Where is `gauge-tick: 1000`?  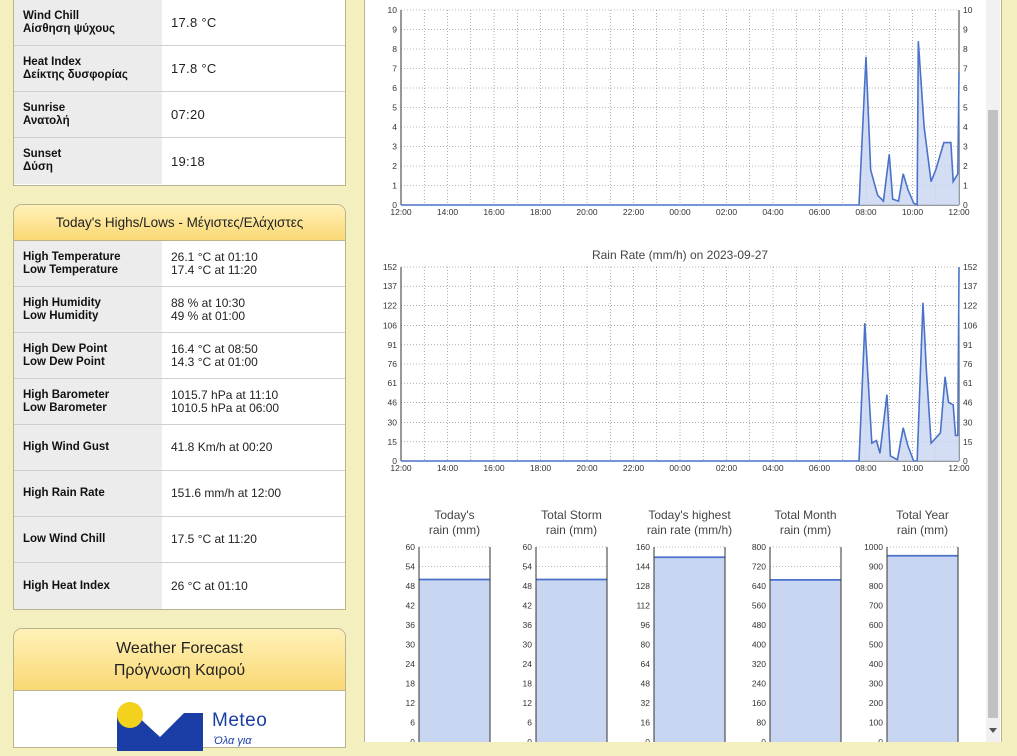 gauge-tick: 1000 is located at coordinates (873, 547).